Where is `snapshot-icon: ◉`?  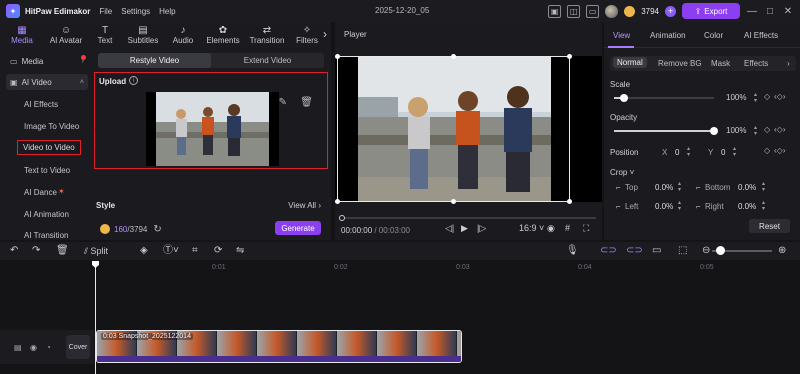 snapshot-icon: ◉ is located at coordinates (551, 228).